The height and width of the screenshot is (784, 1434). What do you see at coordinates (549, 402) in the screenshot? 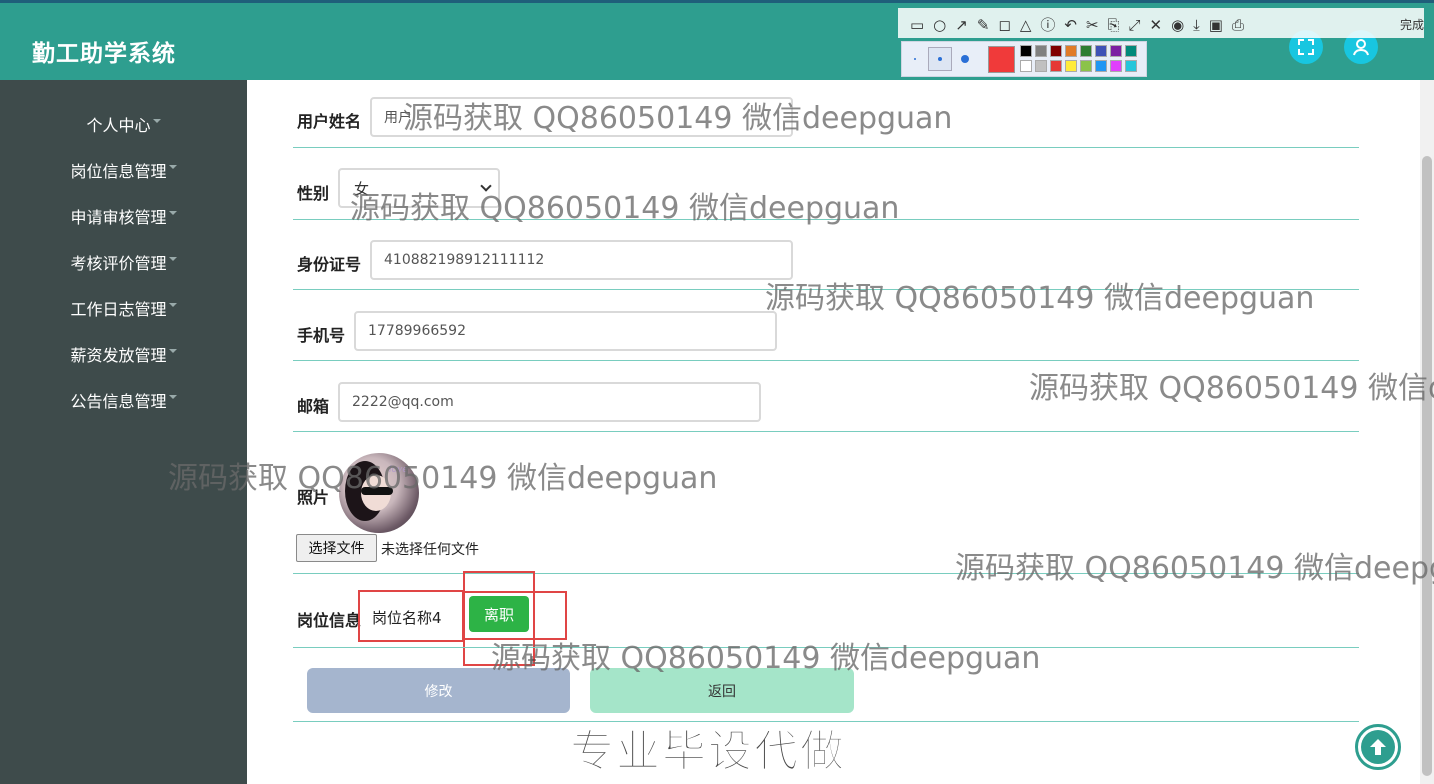
I see `email-field: 2222@qq.com` at bounding box center [549, 402].